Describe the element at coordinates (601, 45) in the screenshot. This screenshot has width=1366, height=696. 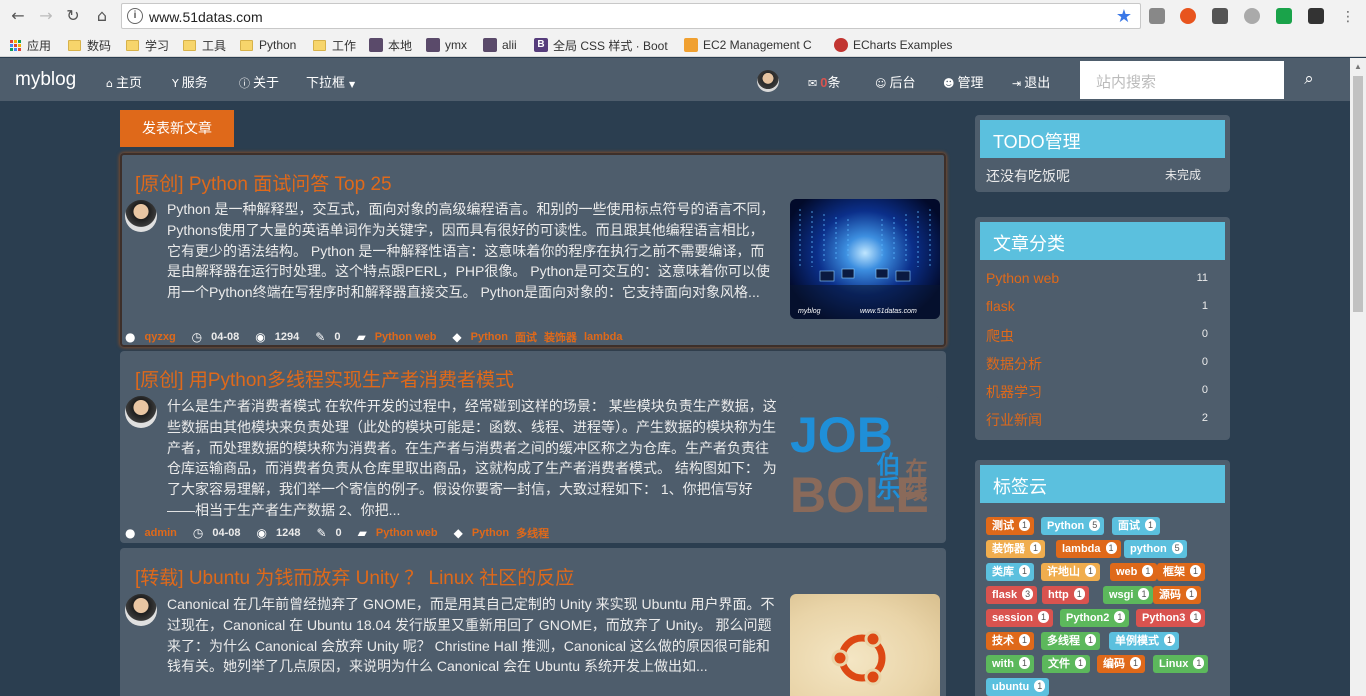
I see `bookmark-link: B 全局 CSS 样式 · Boot` at that location.